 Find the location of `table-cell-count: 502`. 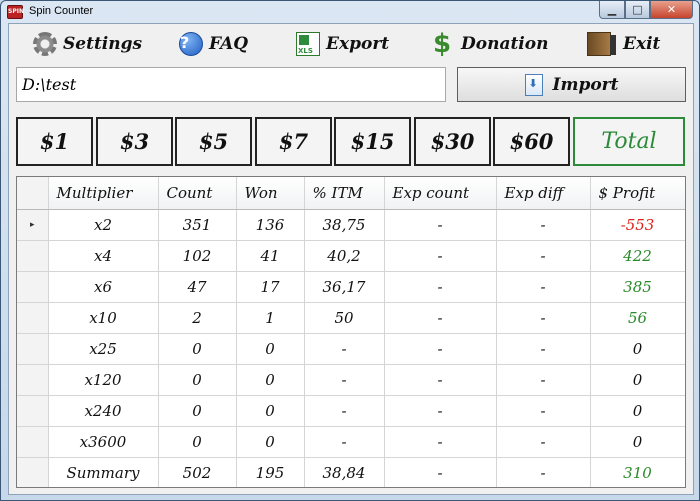

table-cell-count: 502 is located at coordinates (197, 472).